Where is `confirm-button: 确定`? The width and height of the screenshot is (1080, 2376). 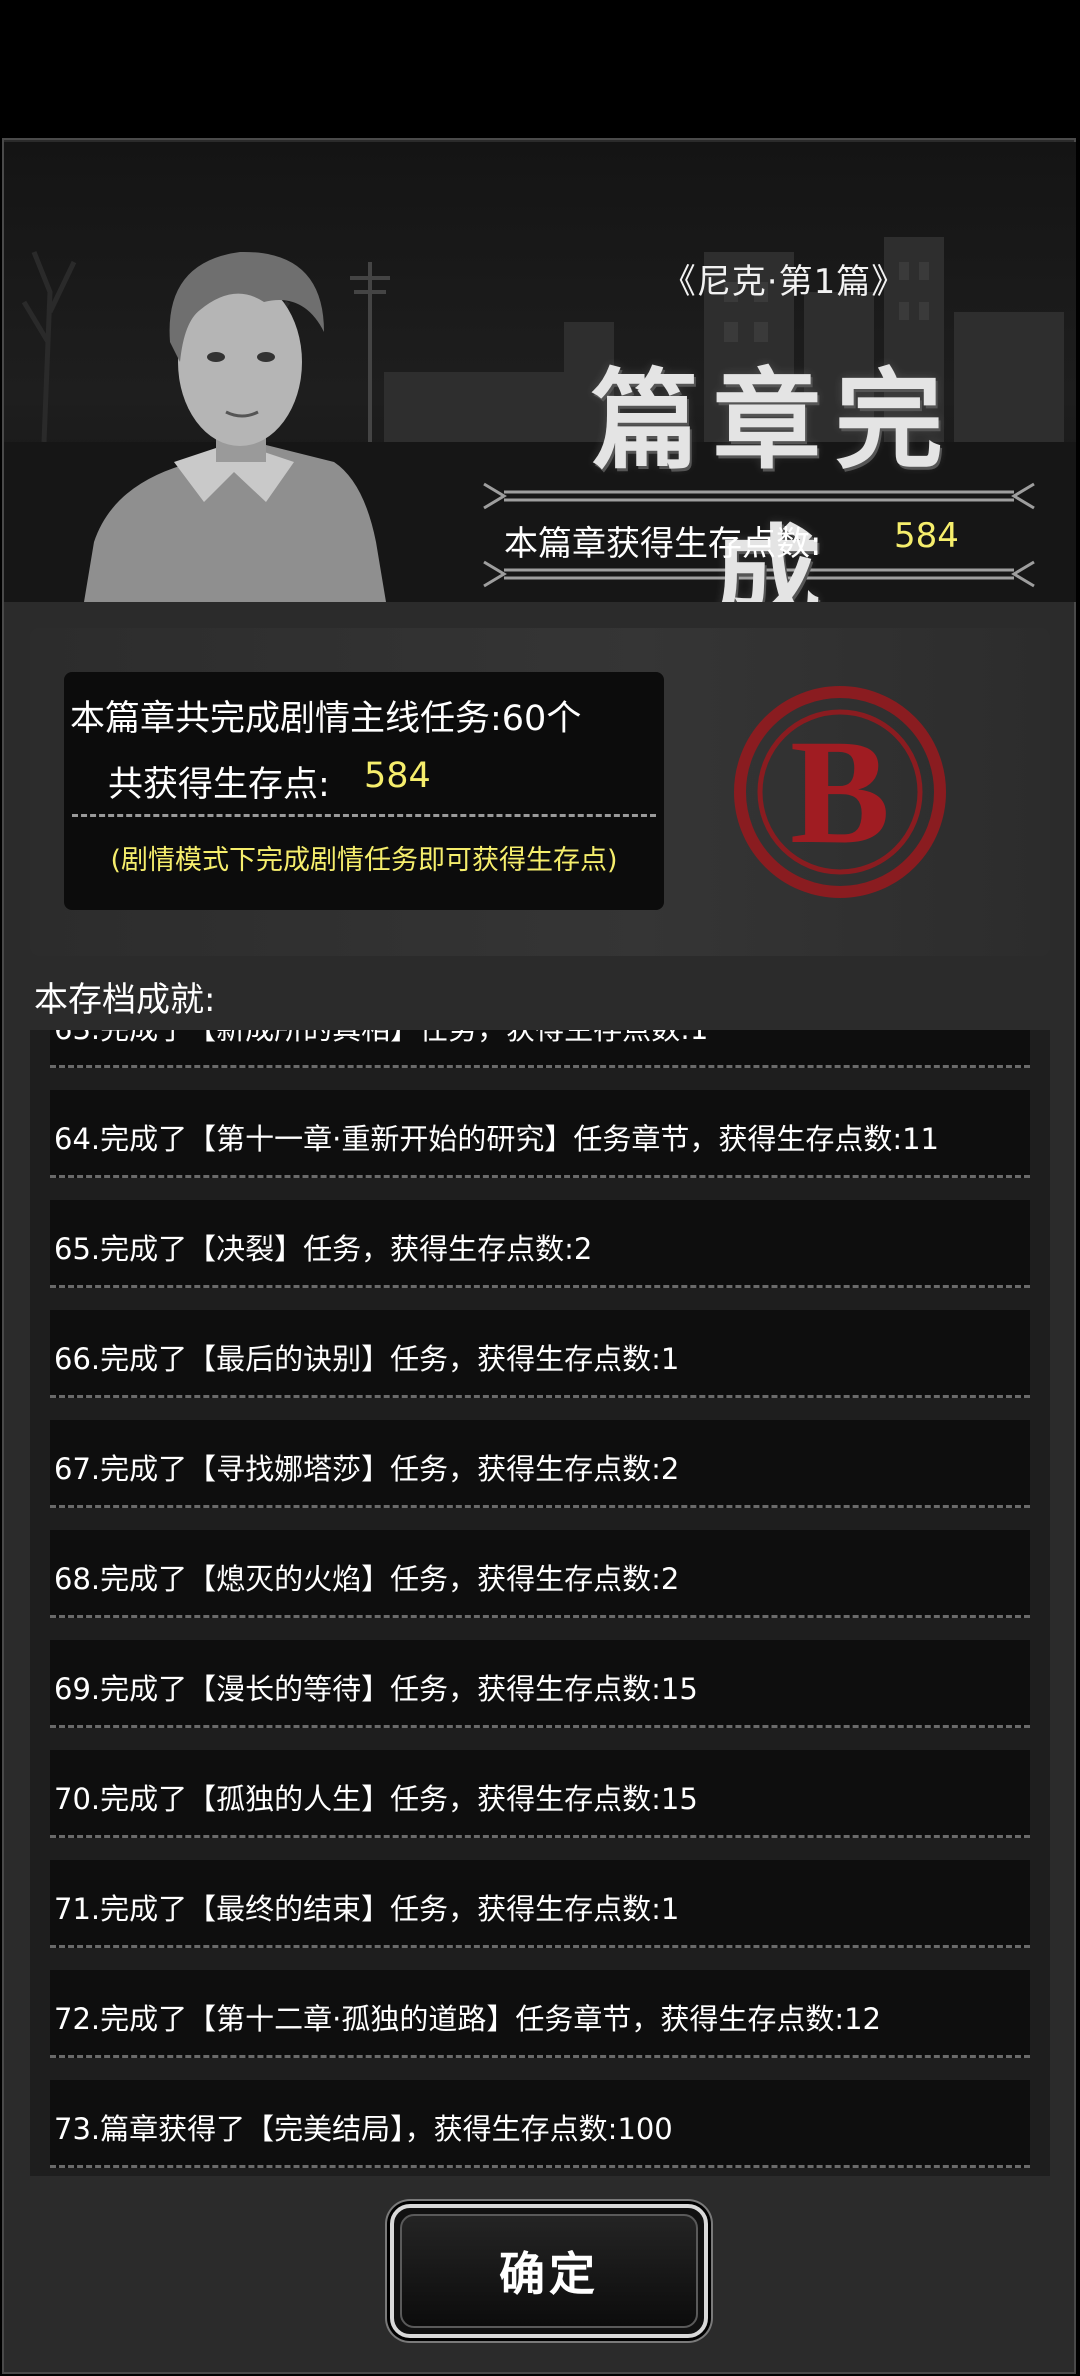
confirm-button: 确定 is located at coordinates (549, 2271).